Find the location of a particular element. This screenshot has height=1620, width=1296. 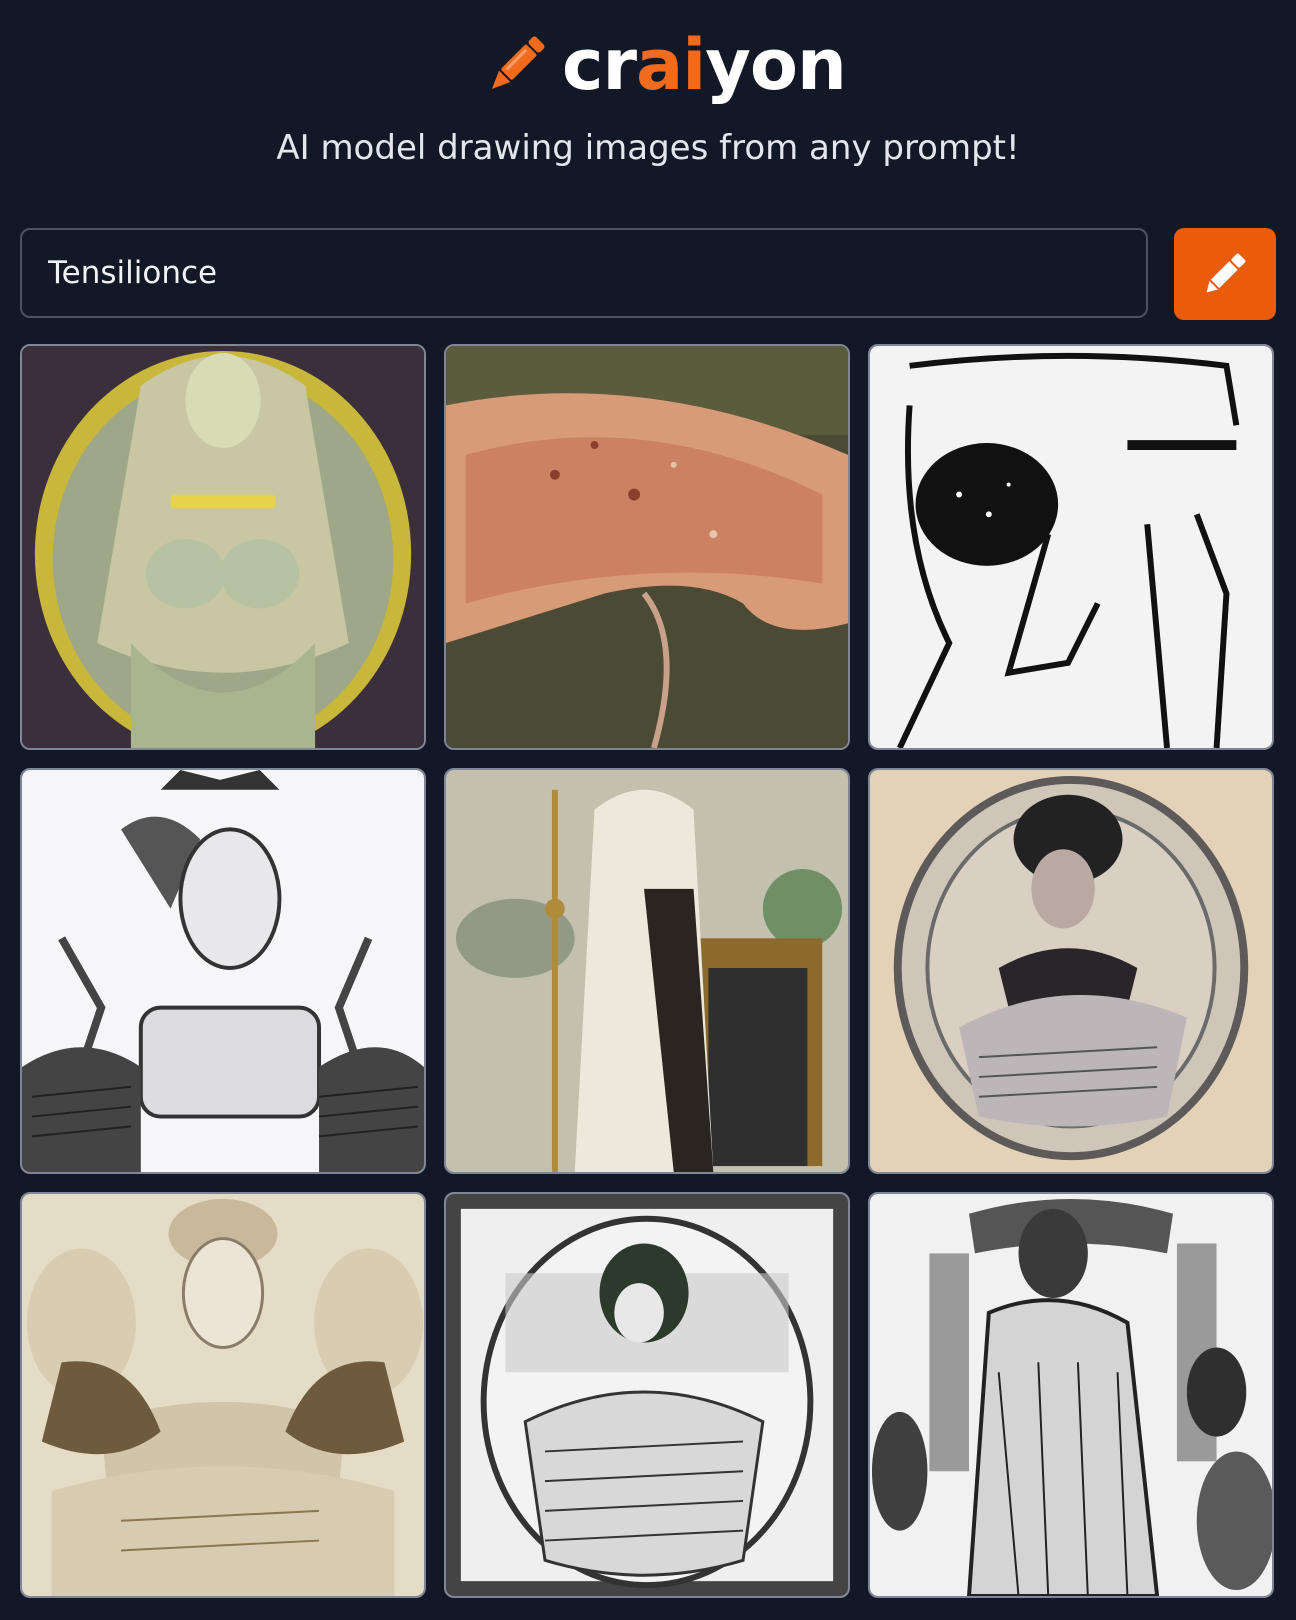

pencil-icon is located at coordinates (1226, 273).